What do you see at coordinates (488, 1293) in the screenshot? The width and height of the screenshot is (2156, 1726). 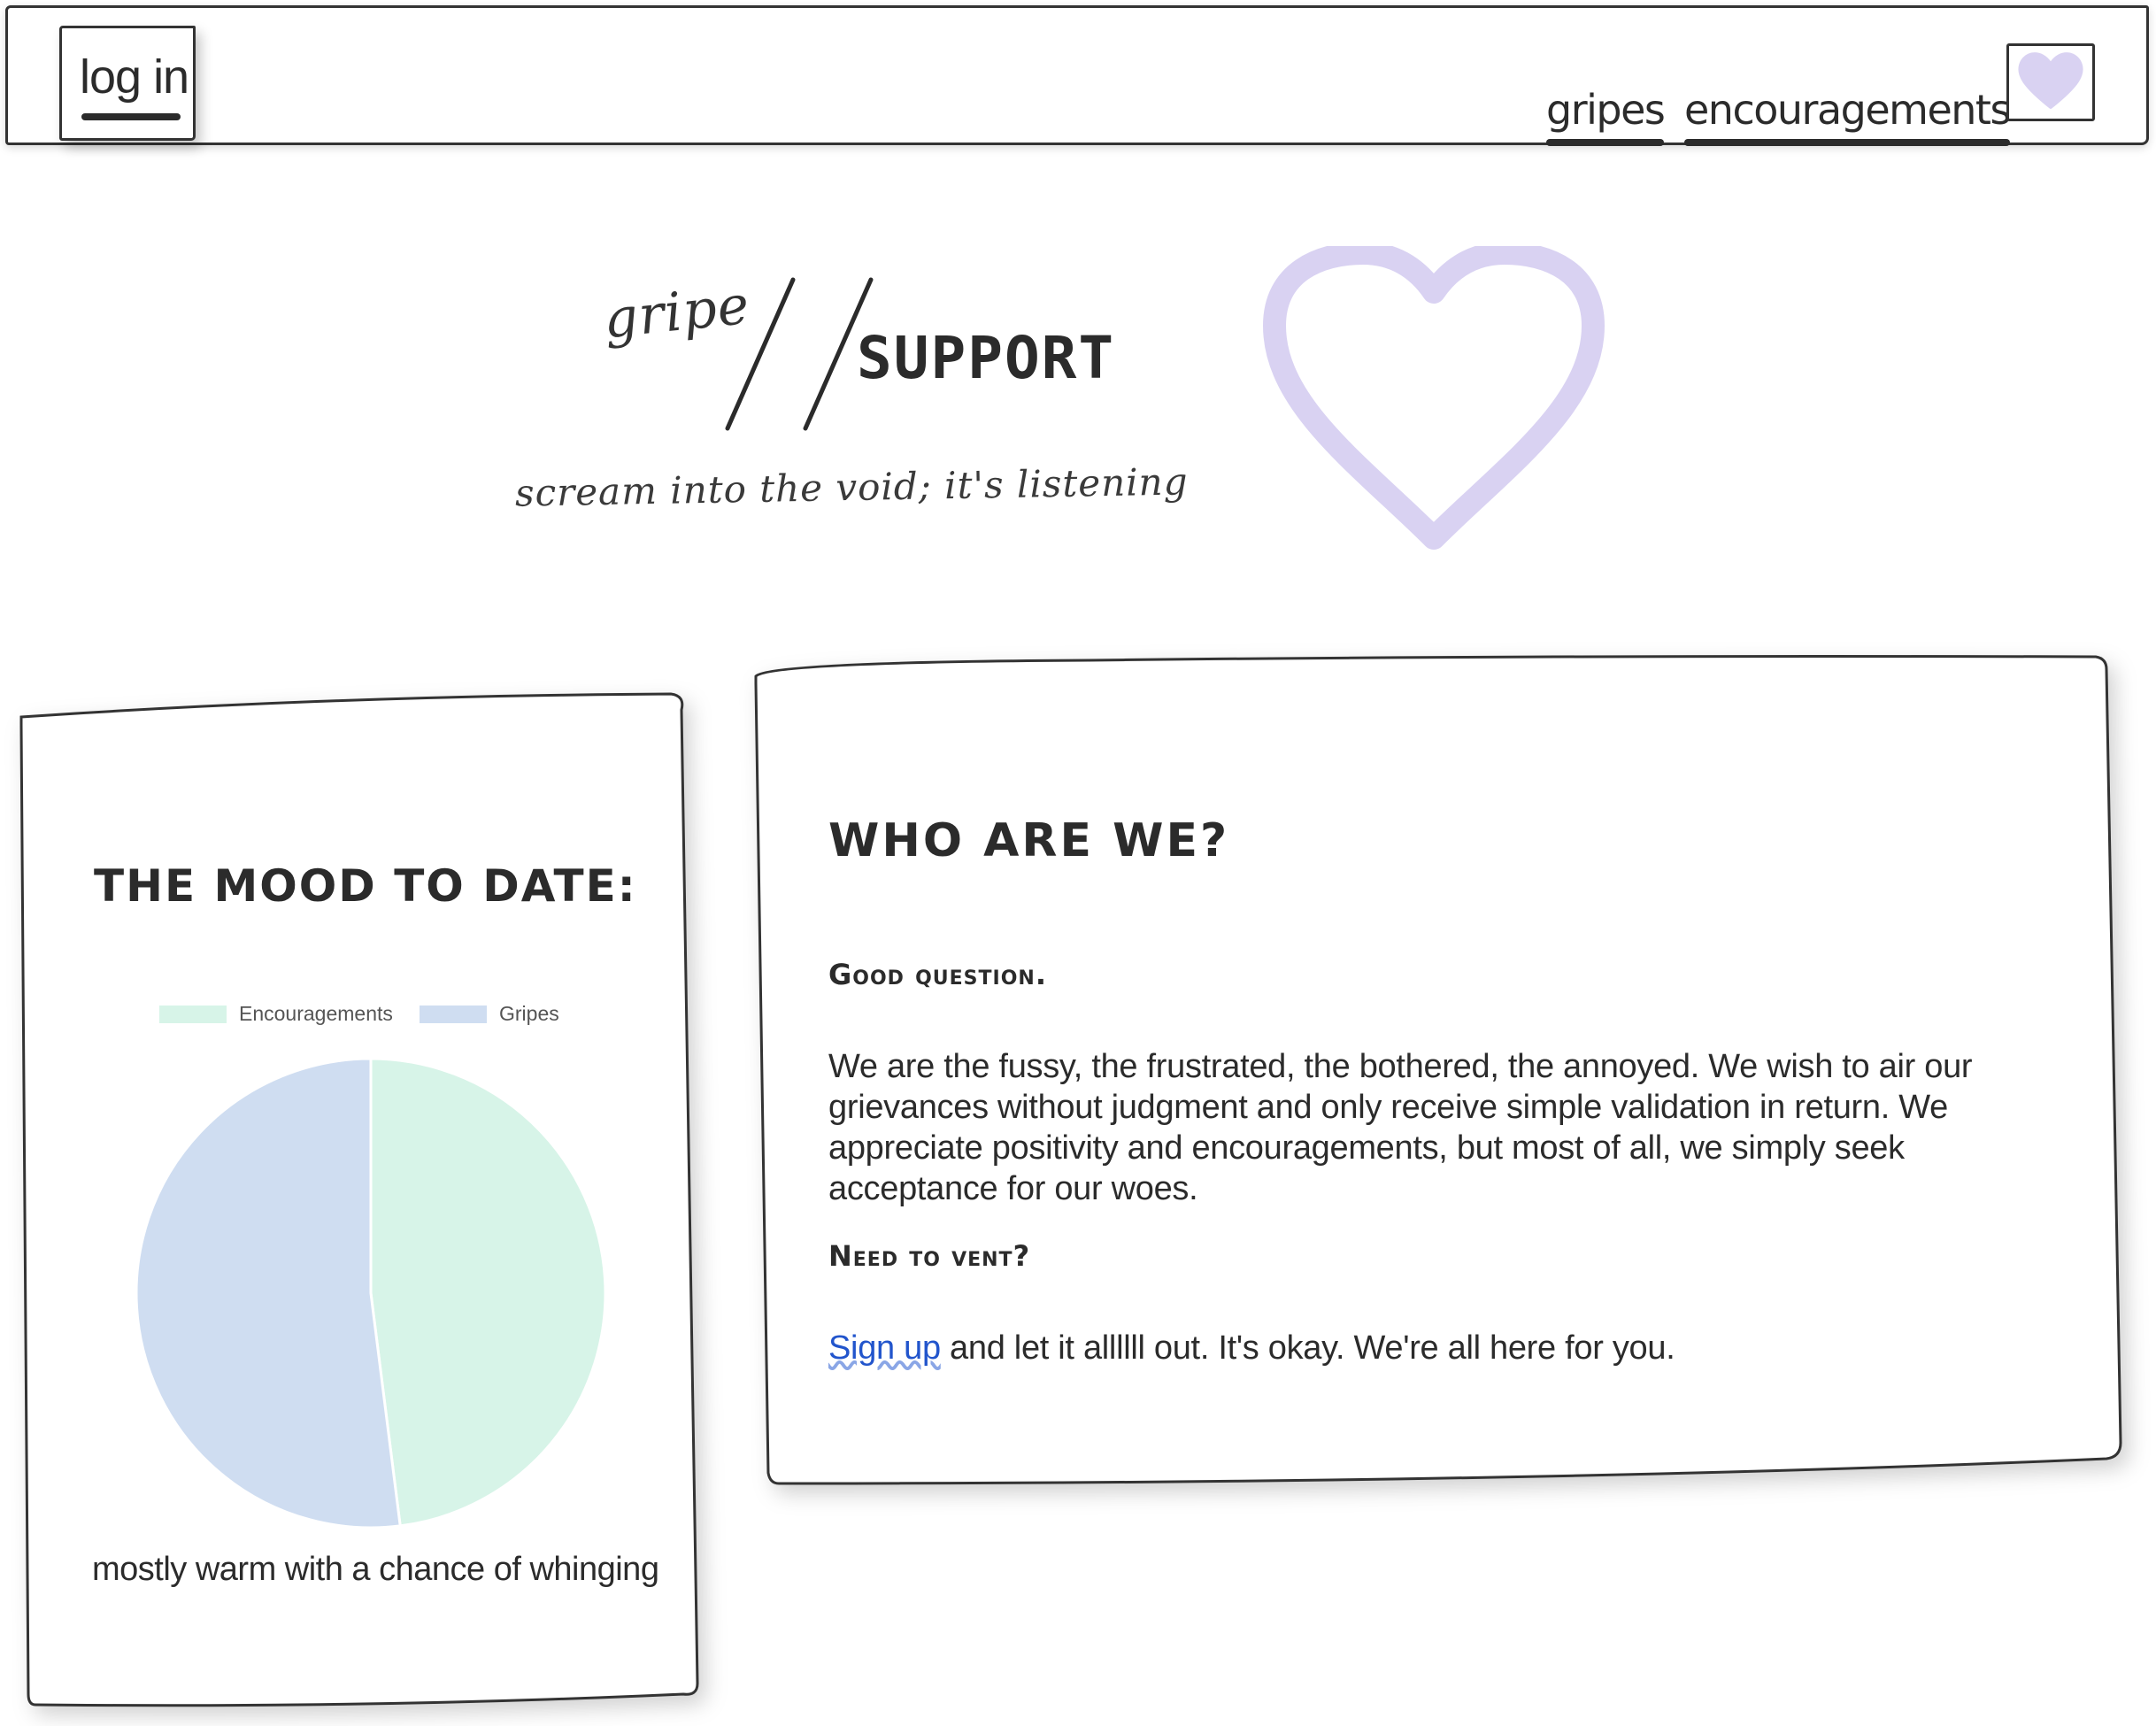 I see `pie-slice-encouragements` at bounding box center [488, 1293].